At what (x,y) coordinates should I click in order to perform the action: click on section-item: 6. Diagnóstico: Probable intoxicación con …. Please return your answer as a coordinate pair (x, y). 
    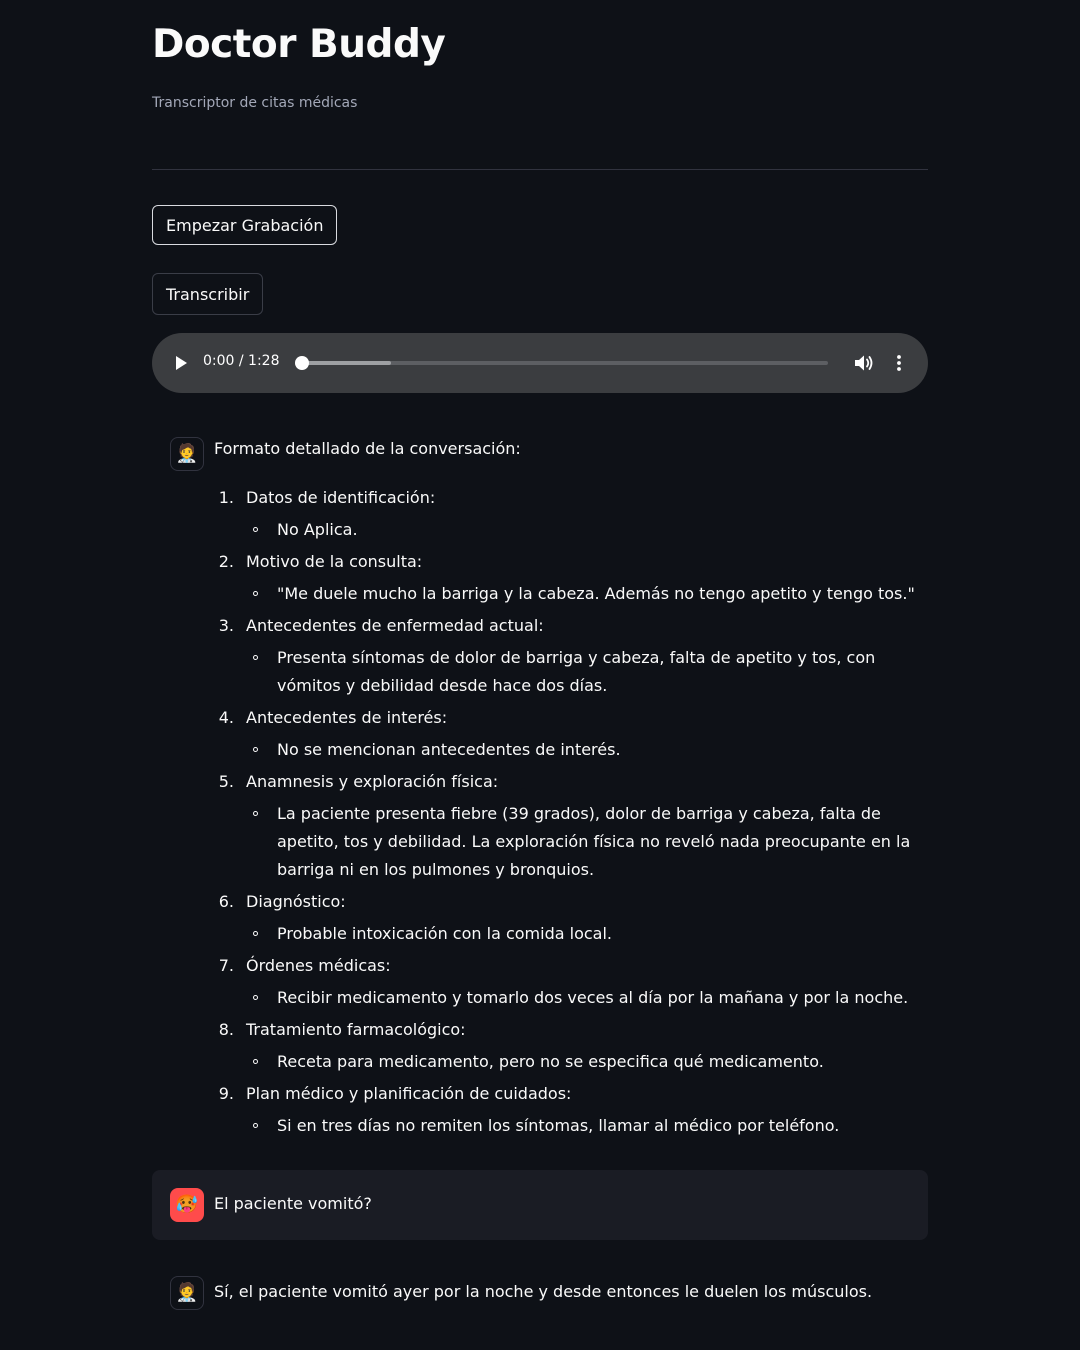
    Looking at the image, I should click on (568, 918).